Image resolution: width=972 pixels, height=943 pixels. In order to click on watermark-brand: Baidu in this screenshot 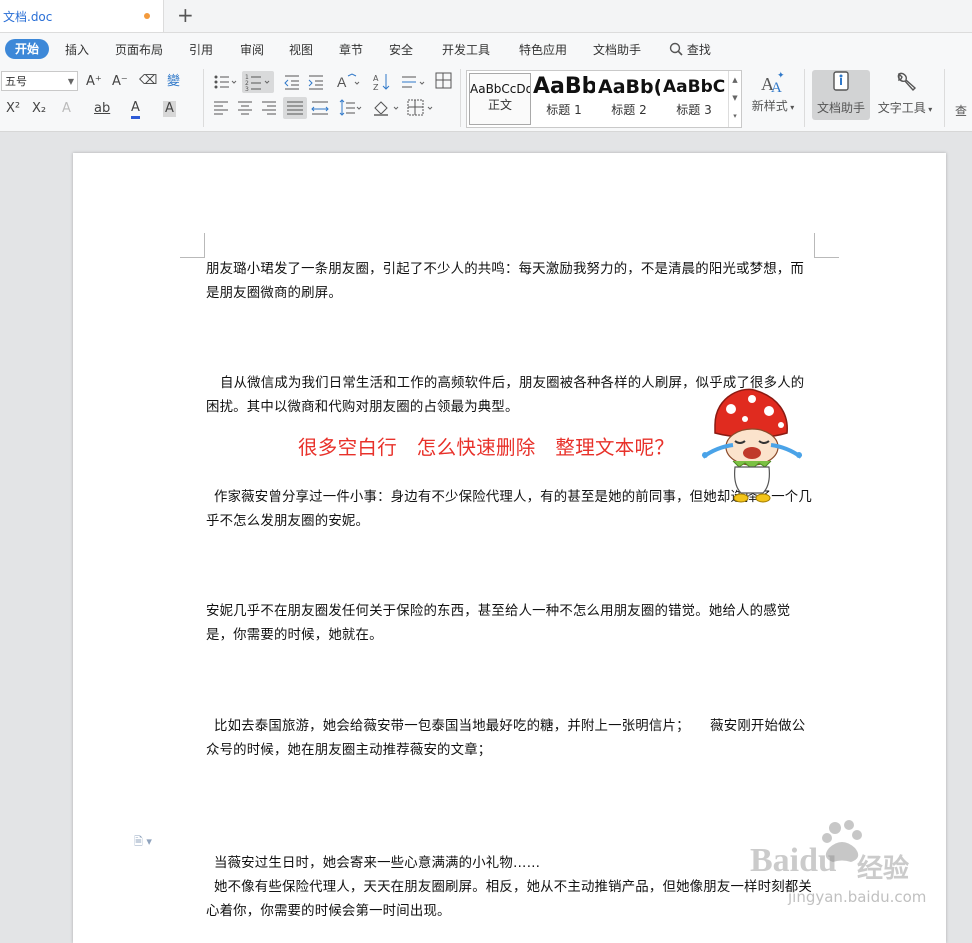, I will do `click(793, 860)`.